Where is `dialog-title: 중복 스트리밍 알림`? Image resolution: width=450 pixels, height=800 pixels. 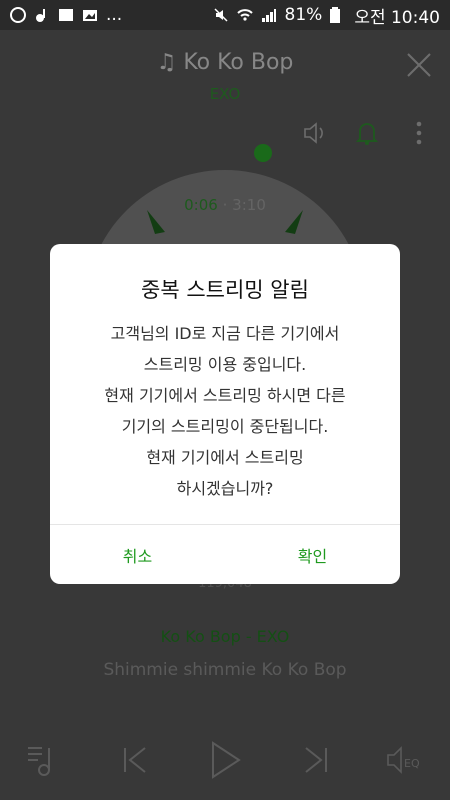 dialog-title: 중복 스트리밍 알림 is located at coordinates (225, 290).